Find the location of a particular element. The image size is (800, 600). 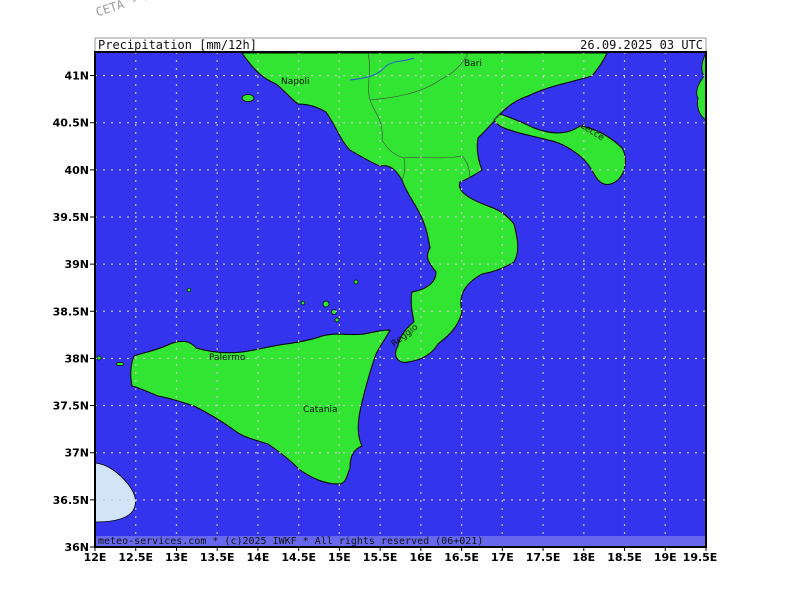

lon-tick-label: 14E is located at coordinates (258, 557).